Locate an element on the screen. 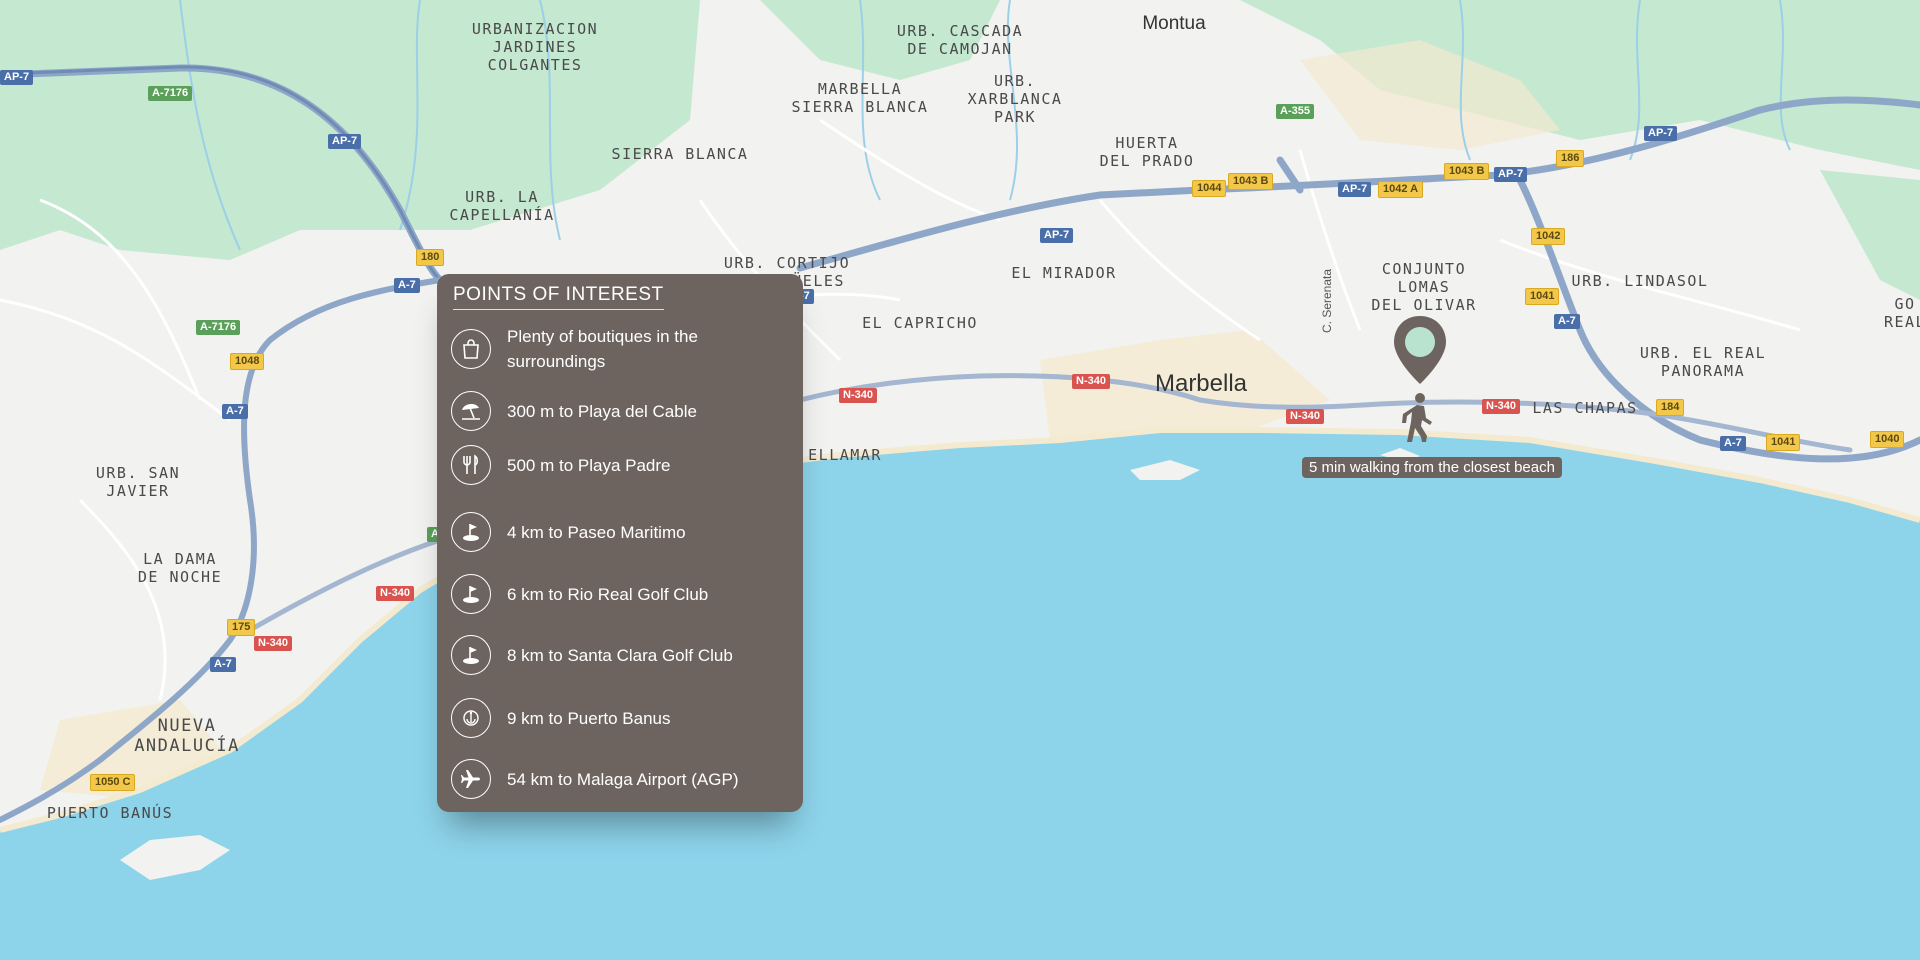 The height and width of the screenshot is (960, 1920). road-shield: 1042 is located at coordinates (1548, 236).